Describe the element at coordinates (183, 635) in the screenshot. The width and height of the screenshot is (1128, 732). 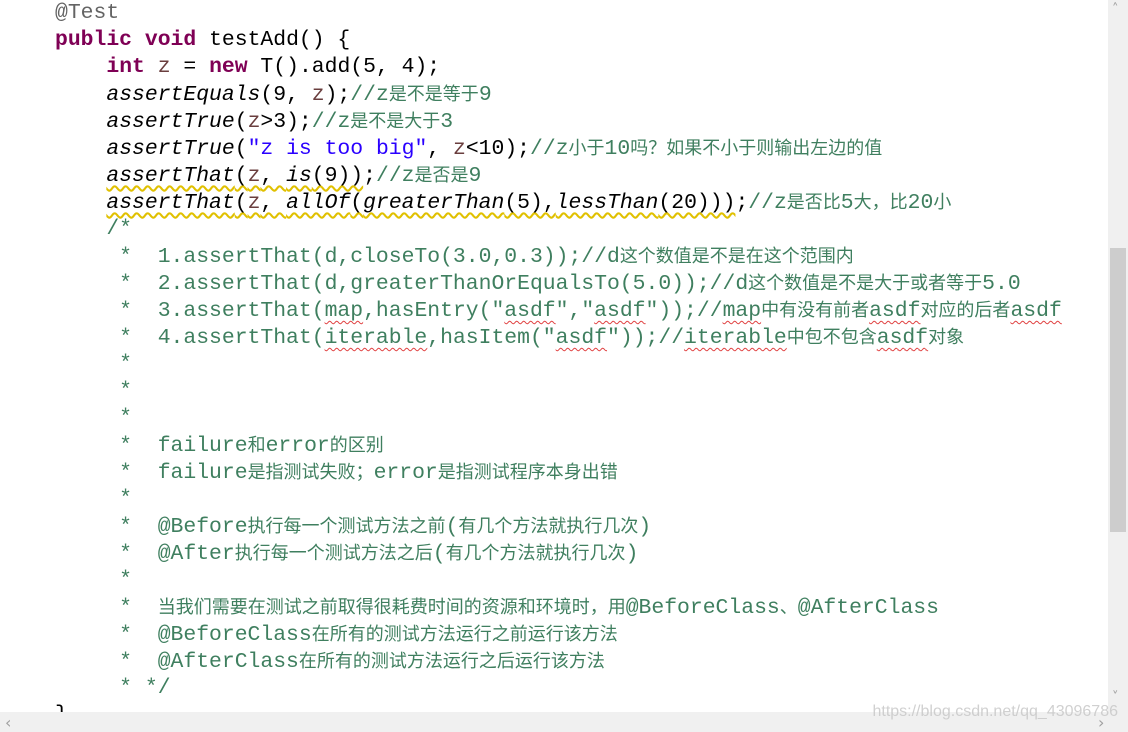
I see `code-token: * @BeforeClass` at that location.